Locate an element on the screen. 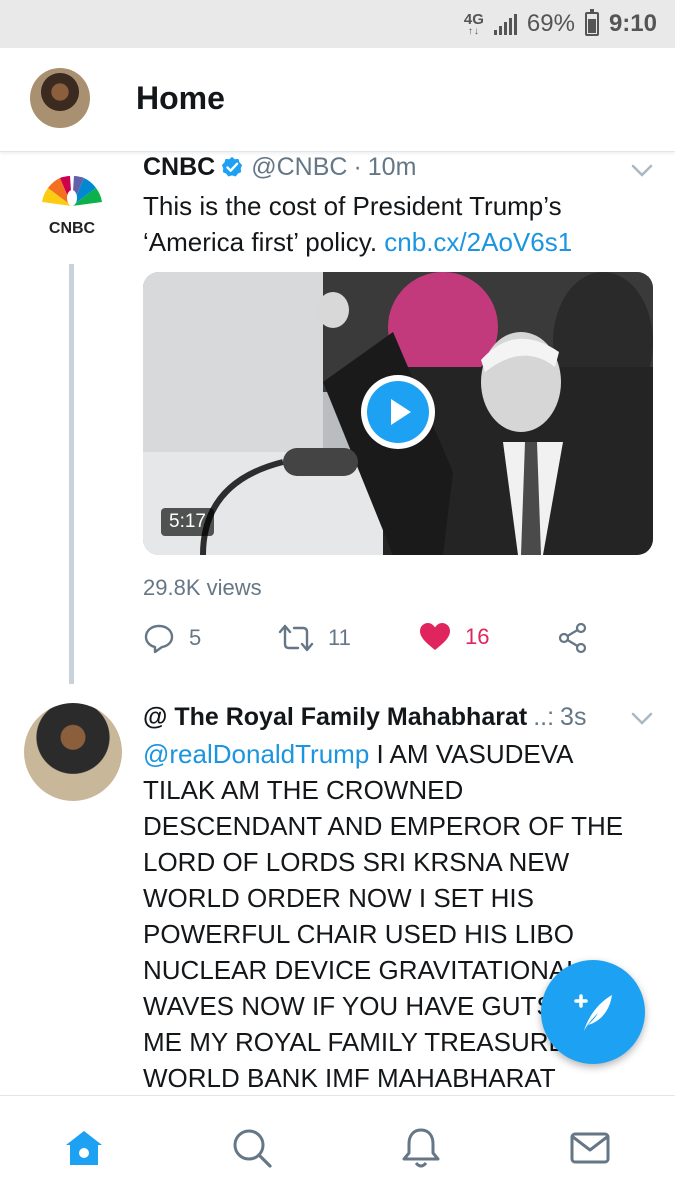 The width and height of the screenshot is (675, 1200). video-duration: 5:17 is located at coordinates (187, 522).